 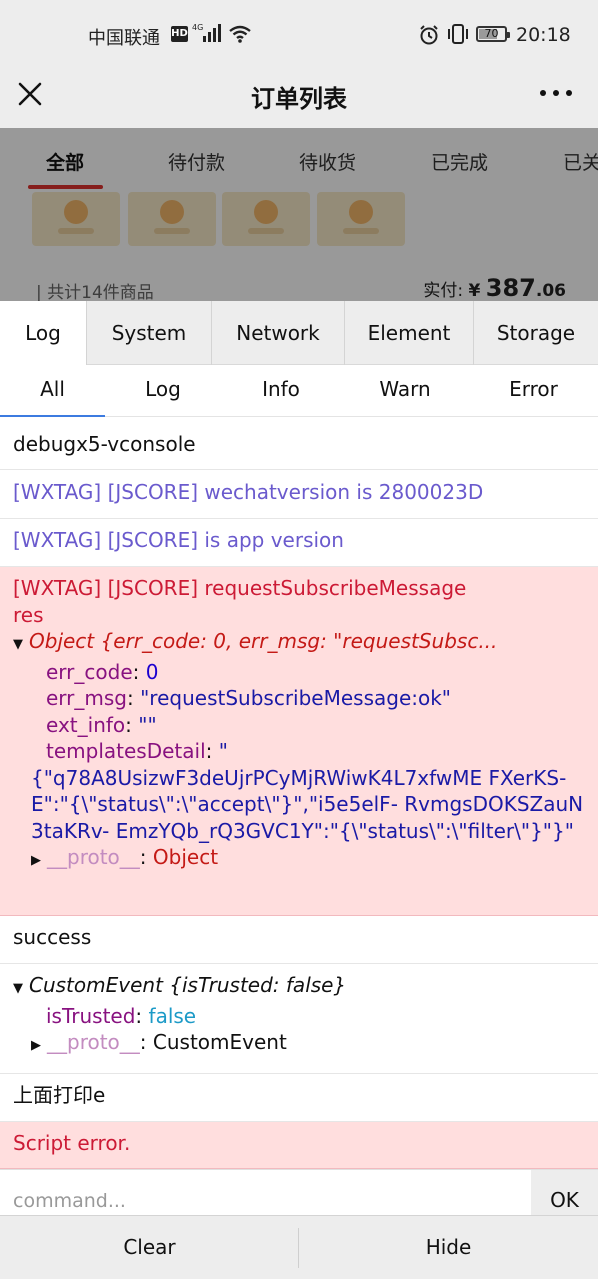 I want to click on log-text: debugx5-vconsole, so click(x=104, y=444).